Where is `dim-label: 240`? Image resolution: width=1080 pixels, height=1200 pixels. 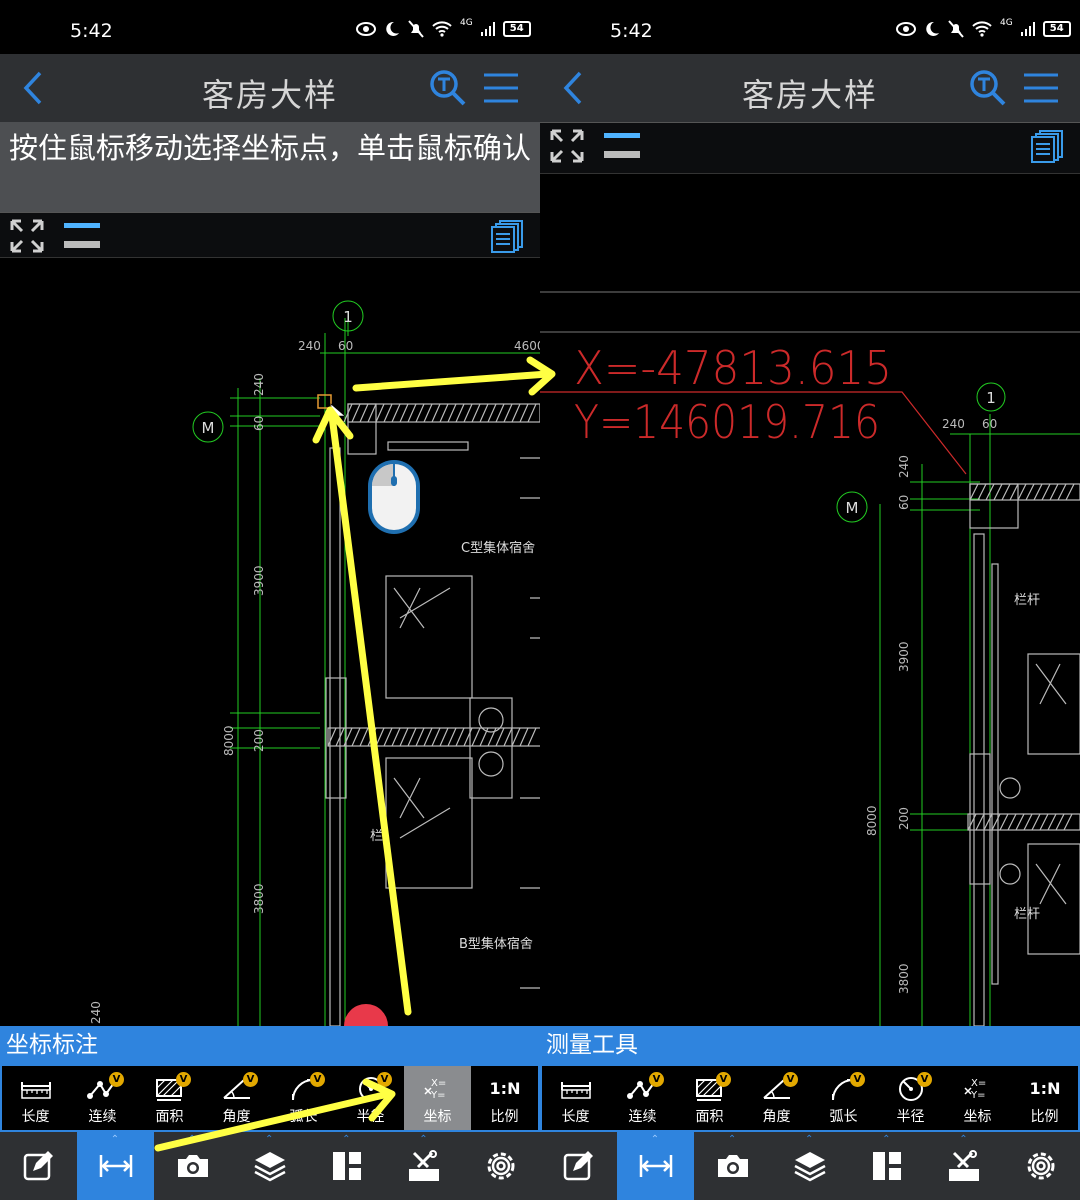 dim-label: 240 is located at coordinates (904, 466).